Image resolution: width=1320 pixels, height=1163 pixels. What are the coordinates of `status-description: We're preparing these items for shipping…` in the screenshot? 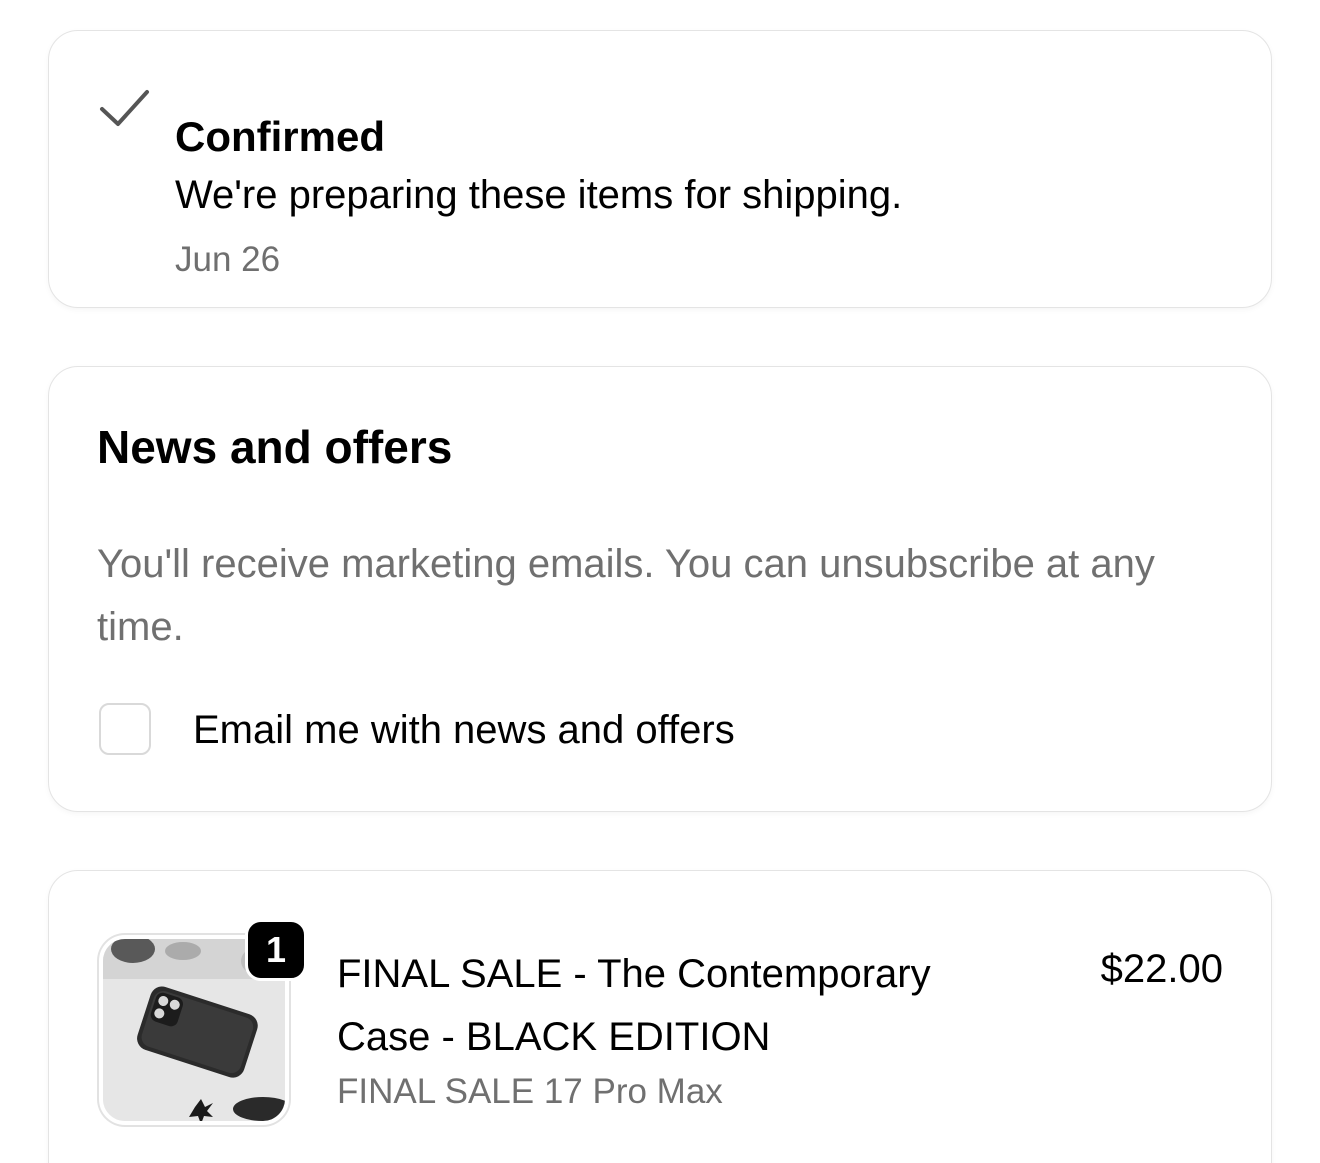 It's located at (539, 195).